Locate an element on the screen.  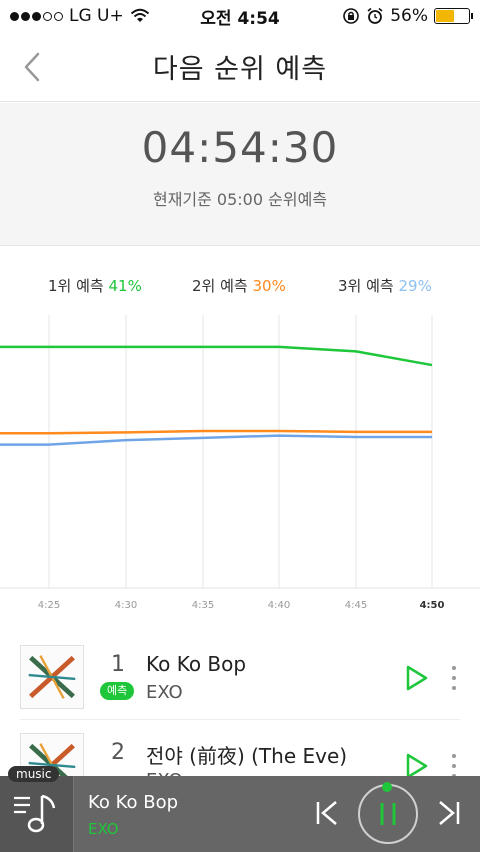
page-title: 다음 순위 예측 is located at coordinates (240, 69).